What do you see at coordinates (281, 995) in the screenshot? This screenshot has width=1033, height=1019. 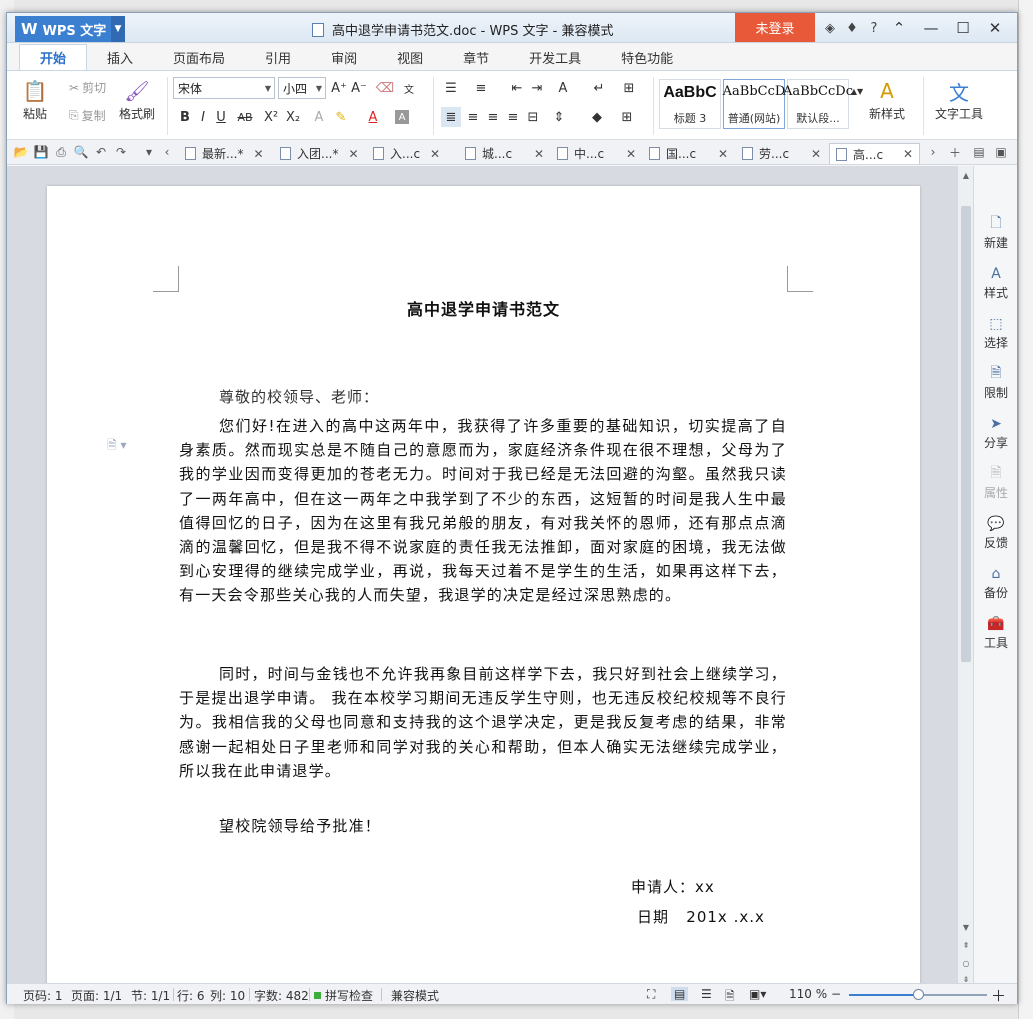 I see `status-word-count: 字数: 482` at bounding box center [281, 995].